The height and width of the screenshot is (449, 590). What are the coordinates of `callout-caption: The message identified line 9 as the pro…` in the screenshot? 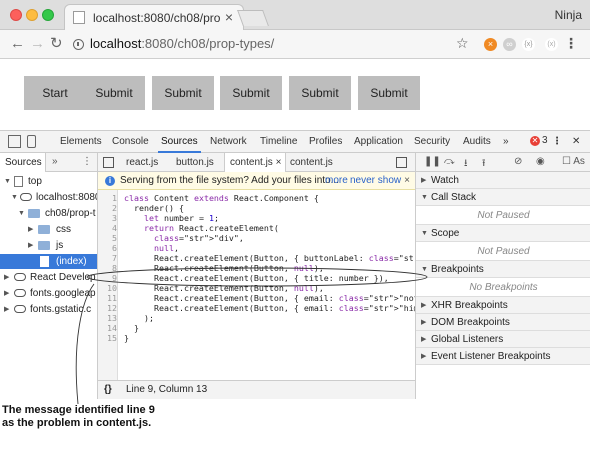 It's located at (78, 417).